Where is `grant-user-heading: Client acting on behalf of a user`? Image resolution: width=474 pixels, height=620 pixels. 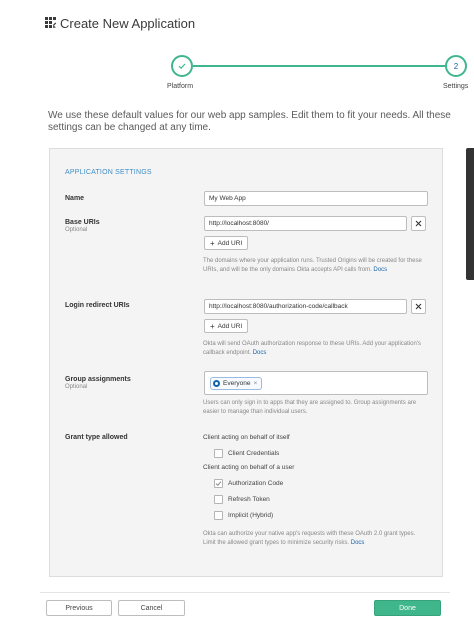
grant-user-heading: Client acting on behalf of a user is located at coordinates (249, 467).